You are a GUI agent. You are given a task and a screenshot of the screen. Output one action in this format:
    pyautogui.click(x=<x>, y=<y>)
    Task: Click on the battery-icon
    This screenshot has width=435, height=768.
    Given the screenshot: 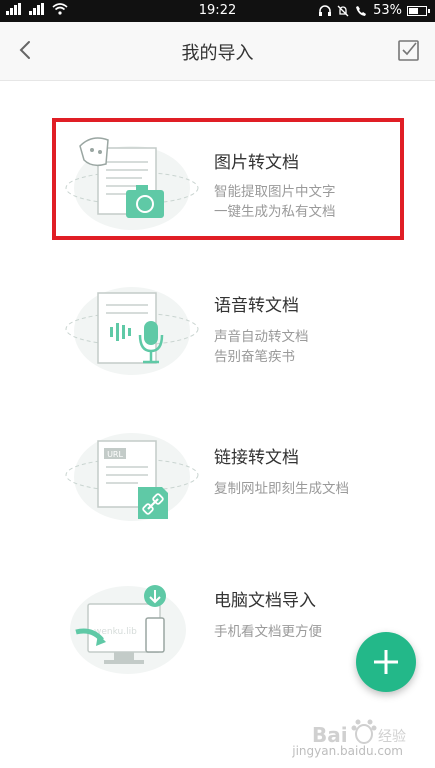 What is the action you would take?
    pyautogui.click(x=418, y=10)
    